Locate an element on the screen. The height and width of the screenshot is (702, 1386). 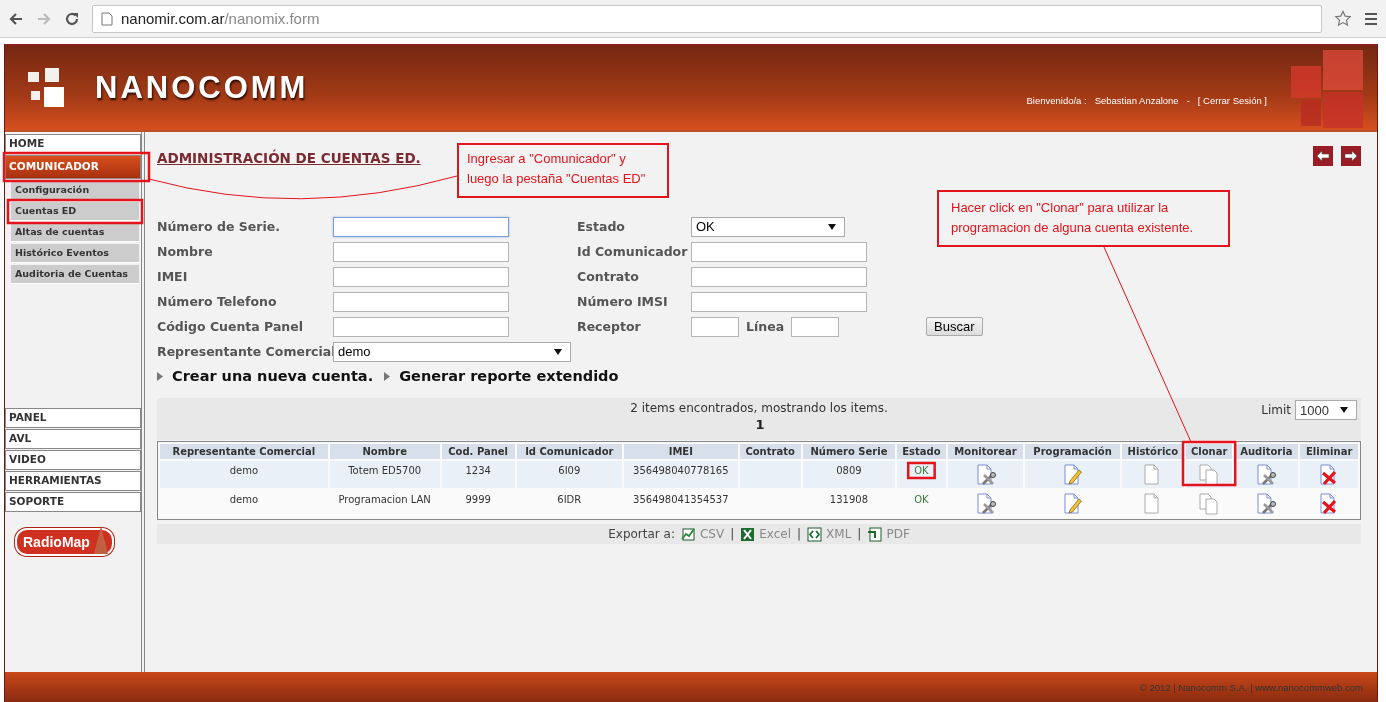
column-header: Histórico is located at coordinates (1152, 451).